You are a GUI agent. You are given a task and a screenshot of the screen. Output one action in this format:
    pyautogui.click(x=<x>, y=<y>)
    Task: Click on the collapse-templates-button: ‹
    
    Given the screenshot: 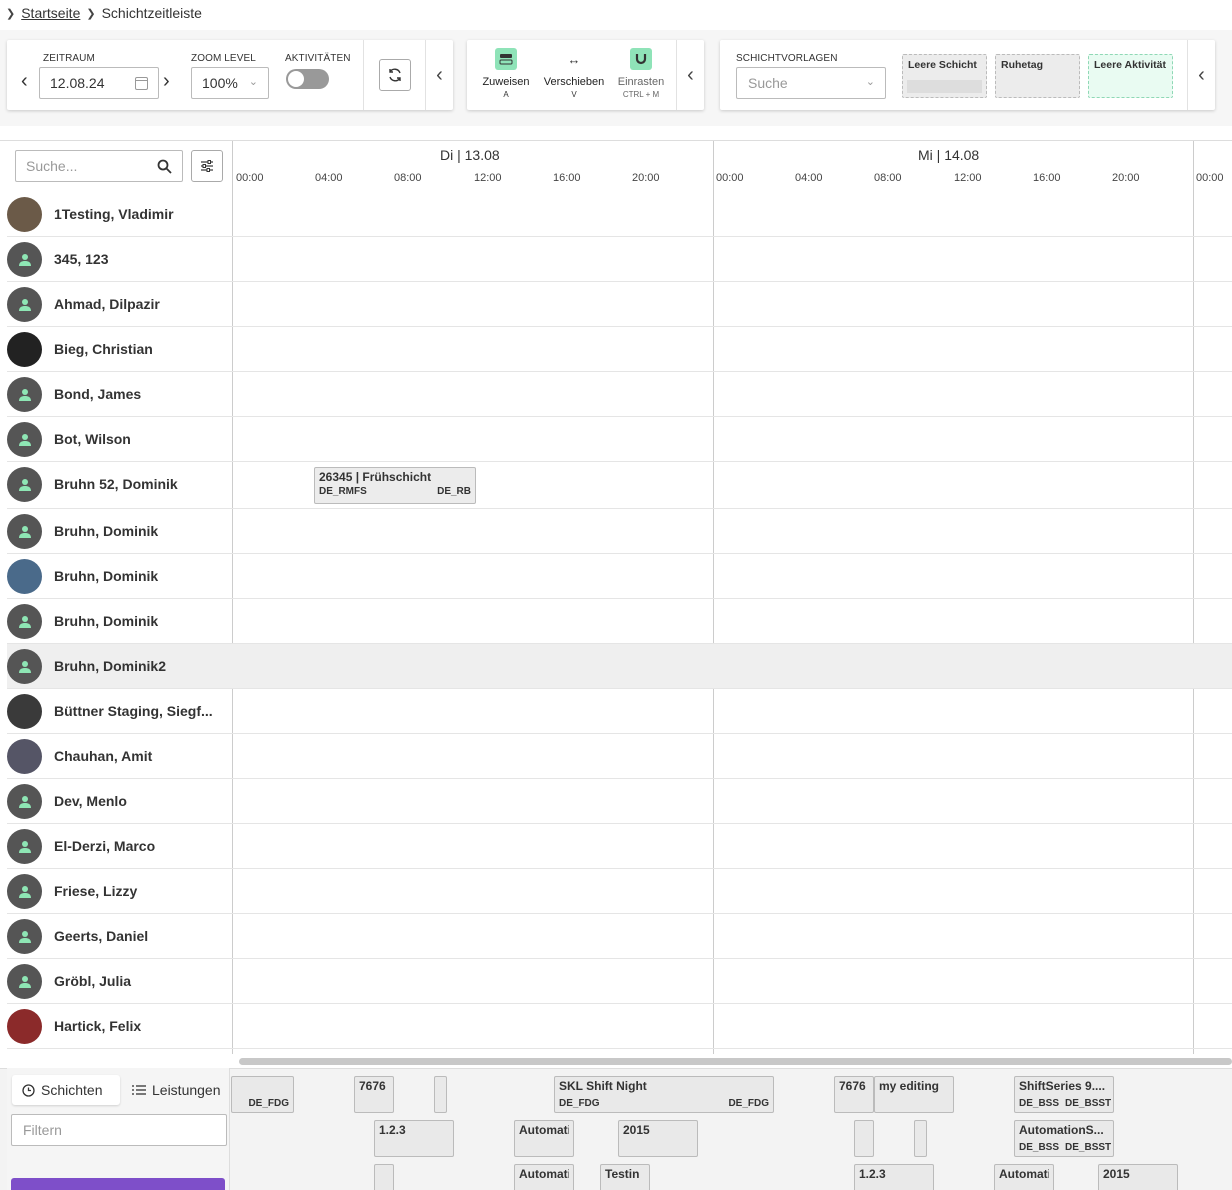 What is the action you would take?
    pyautogui.click(x=1201, y=75)
    